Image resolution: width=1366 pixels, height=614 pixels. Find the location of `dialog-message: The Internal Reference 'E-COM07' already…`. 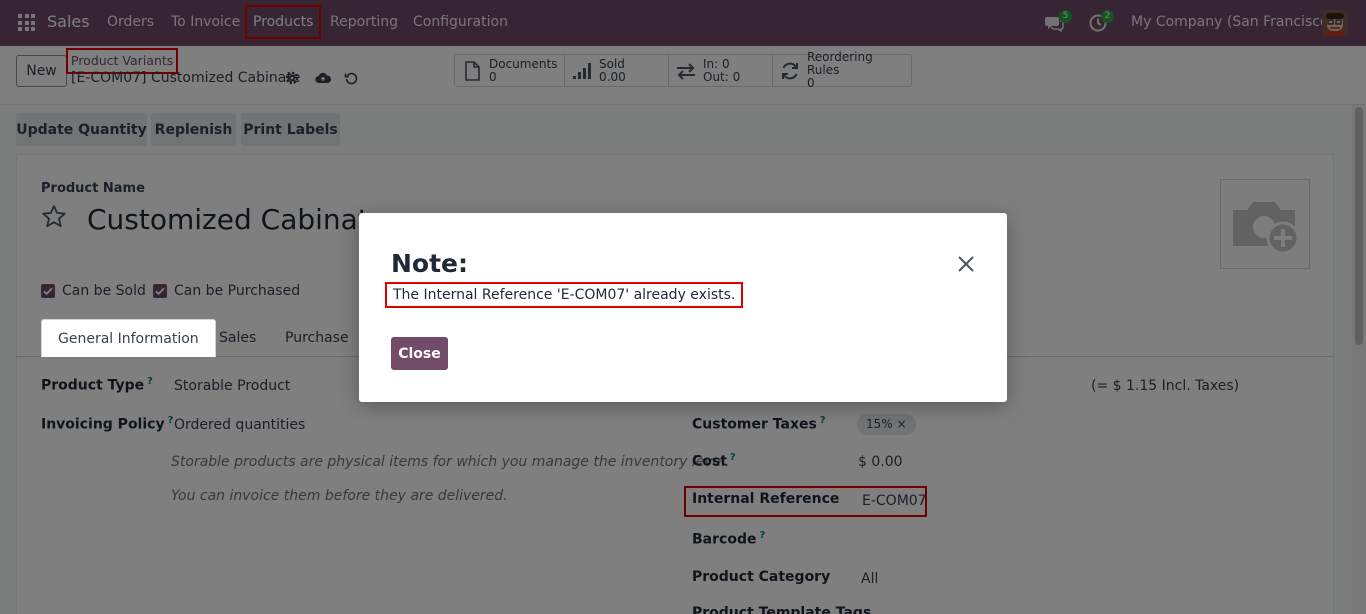

dialog-message: The Internal Reference 'E-COM07' already… is located at coordinates (564, 295).